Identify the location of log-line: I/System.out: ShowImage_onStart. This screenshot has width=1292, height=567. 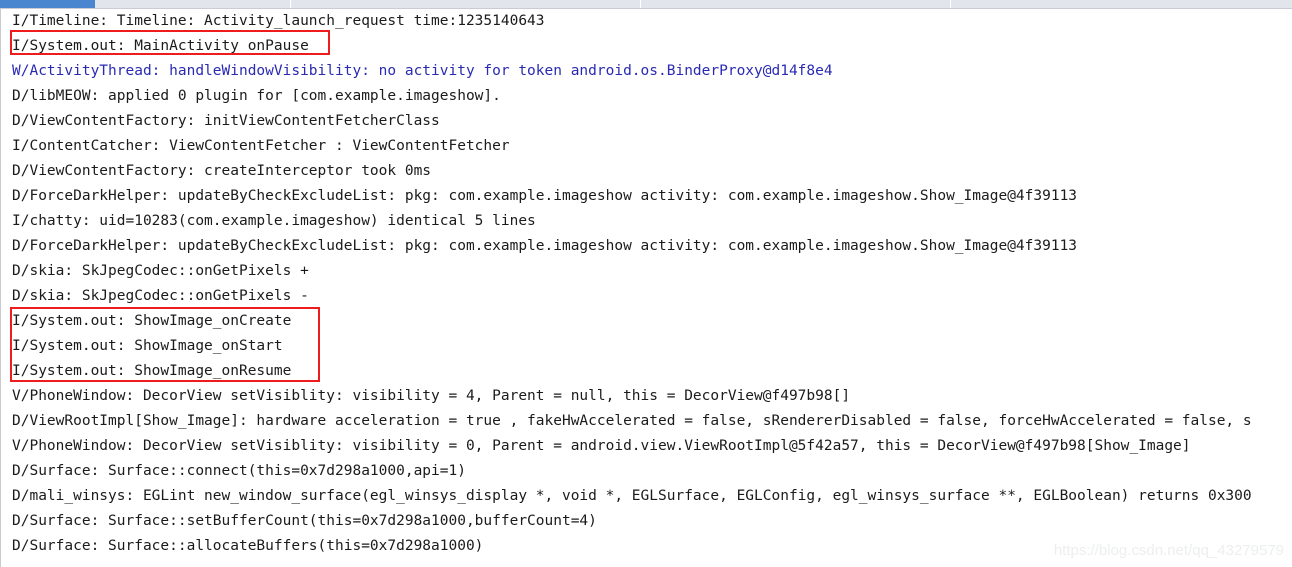
(652, 346).